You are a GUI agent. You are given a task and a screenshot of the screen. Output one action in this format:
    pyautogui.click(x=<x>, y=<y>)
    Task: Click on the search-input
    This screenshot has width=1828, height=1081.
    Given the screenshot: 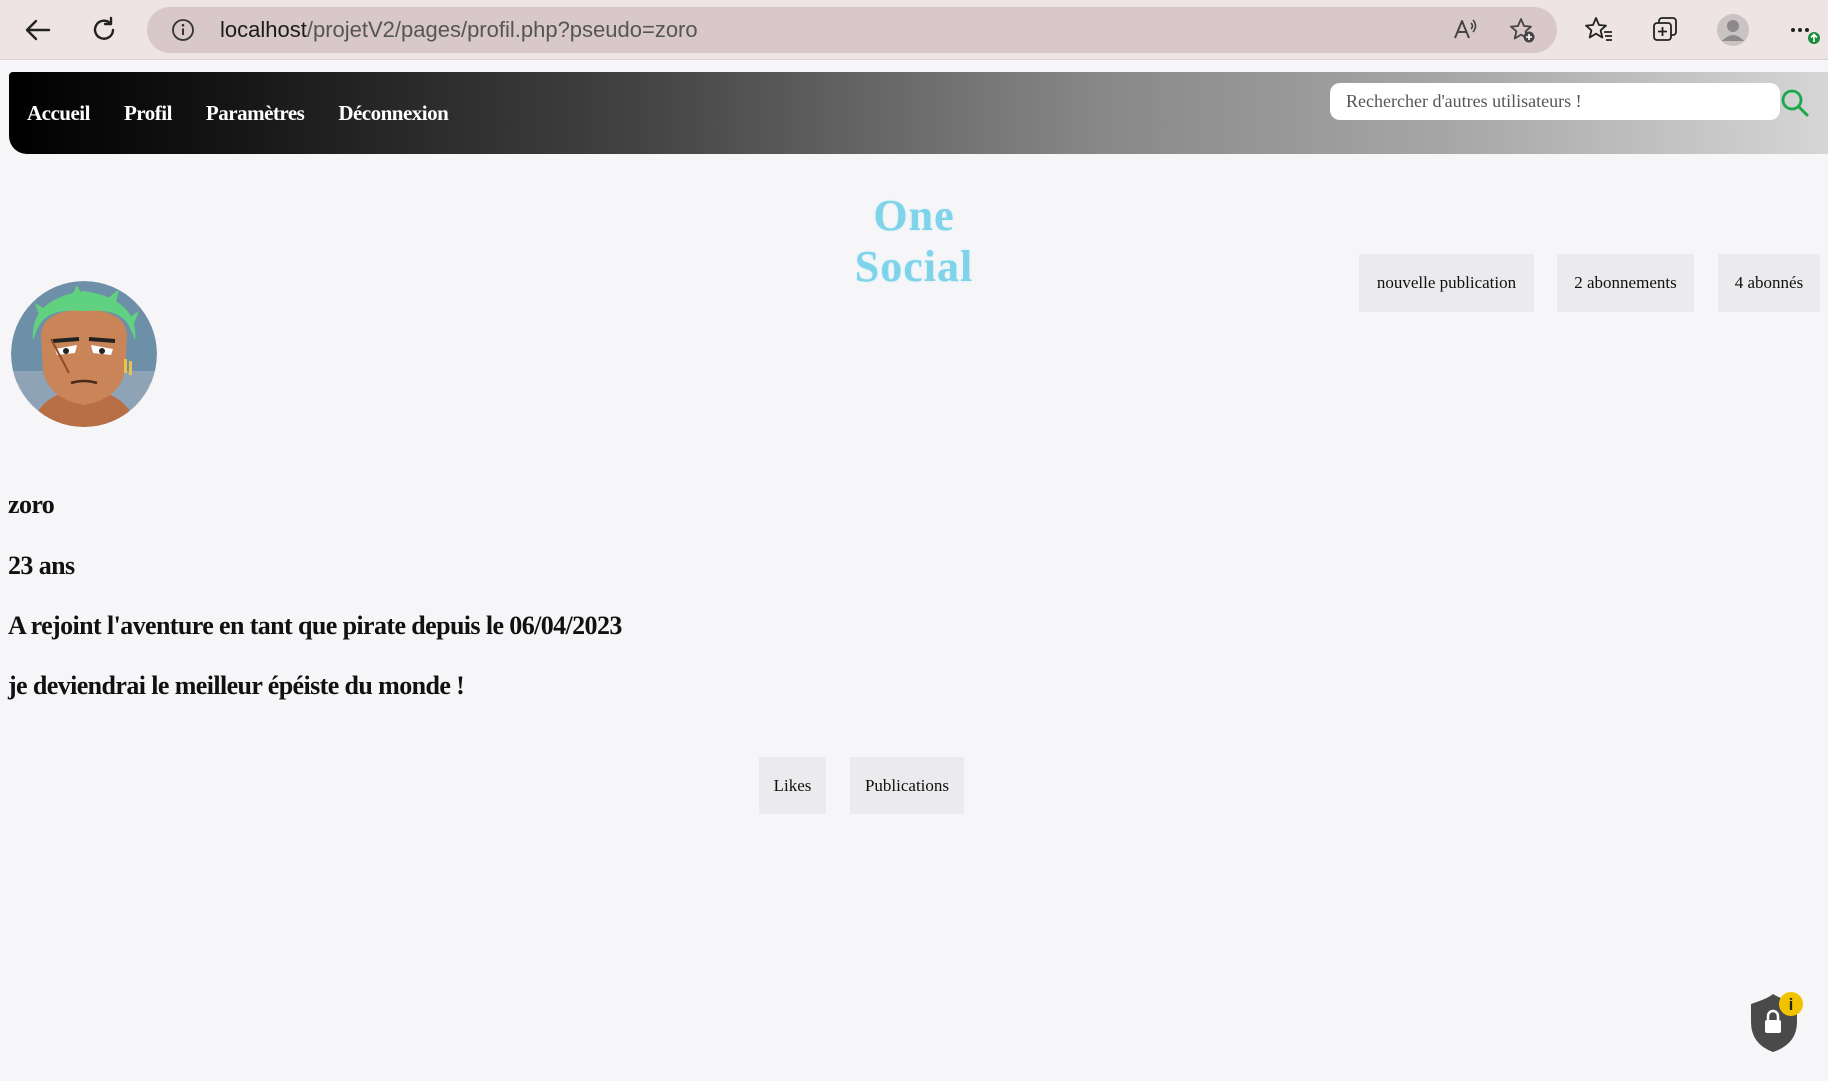 What is the action you would take?
    pyautogui.click(x=1555, y=101)
    